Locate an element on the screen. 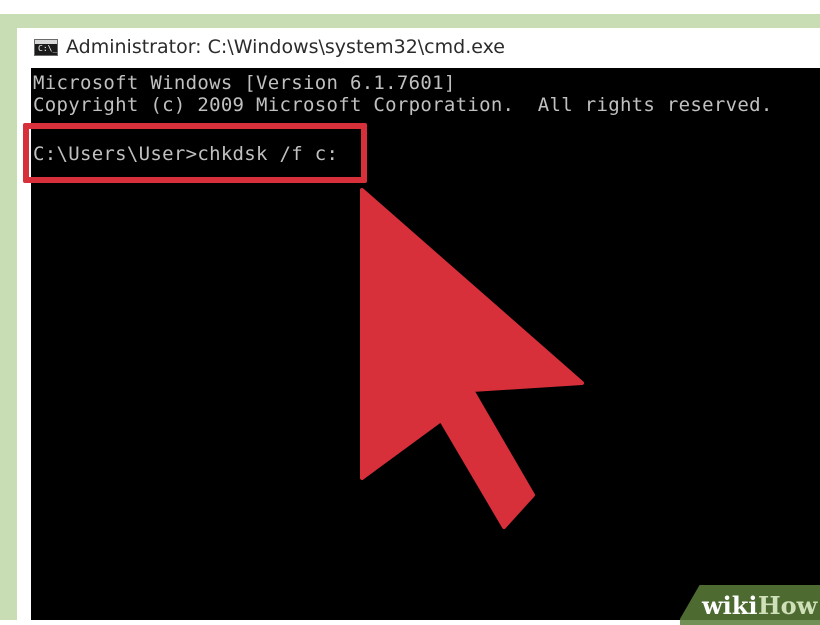  prompt-glyph: C:\_ is located at coordinates (48, 48).